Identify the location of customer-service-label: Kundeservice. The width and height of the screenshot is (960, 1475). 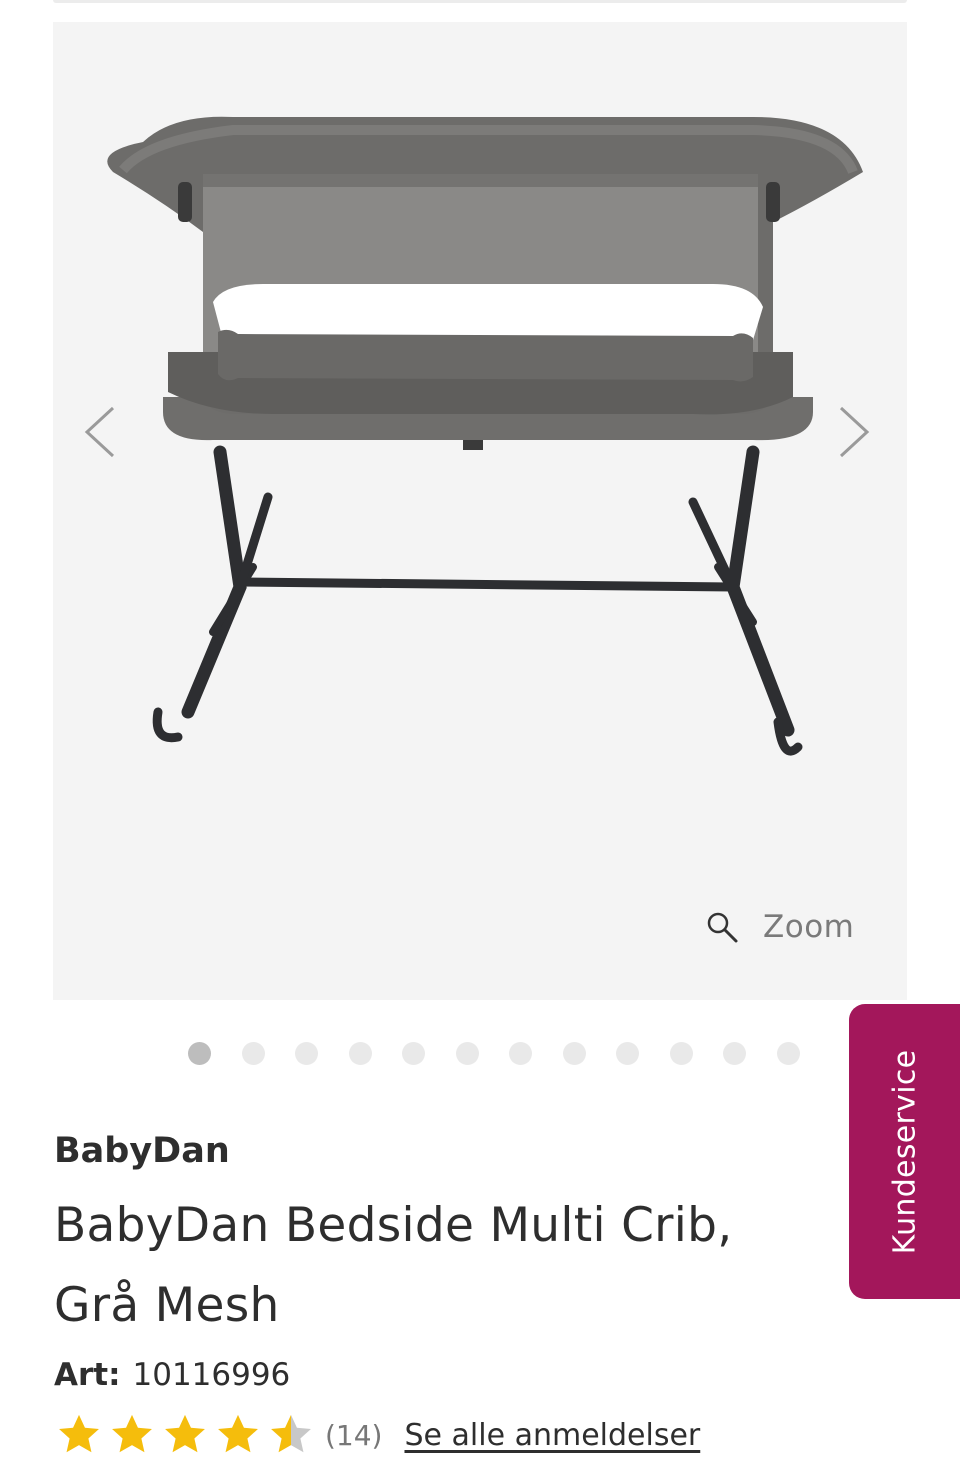
(904, 1151).